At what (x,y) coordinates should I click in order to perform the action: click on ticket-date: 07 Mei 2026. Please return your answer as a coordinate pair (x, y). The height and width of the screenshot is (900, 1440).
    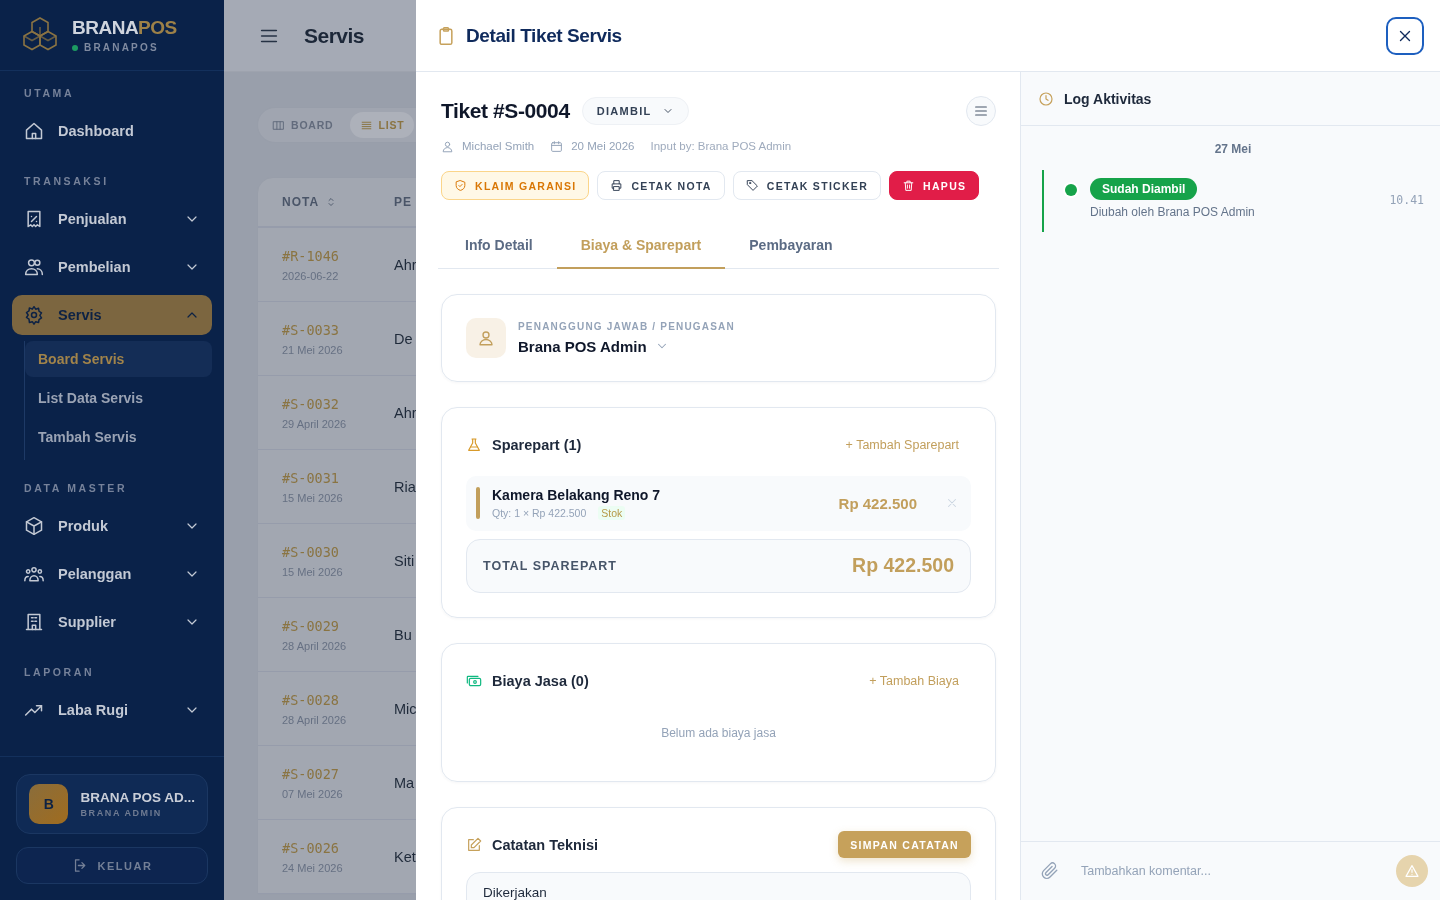
    Looking at the image, I should click on (313, 793).